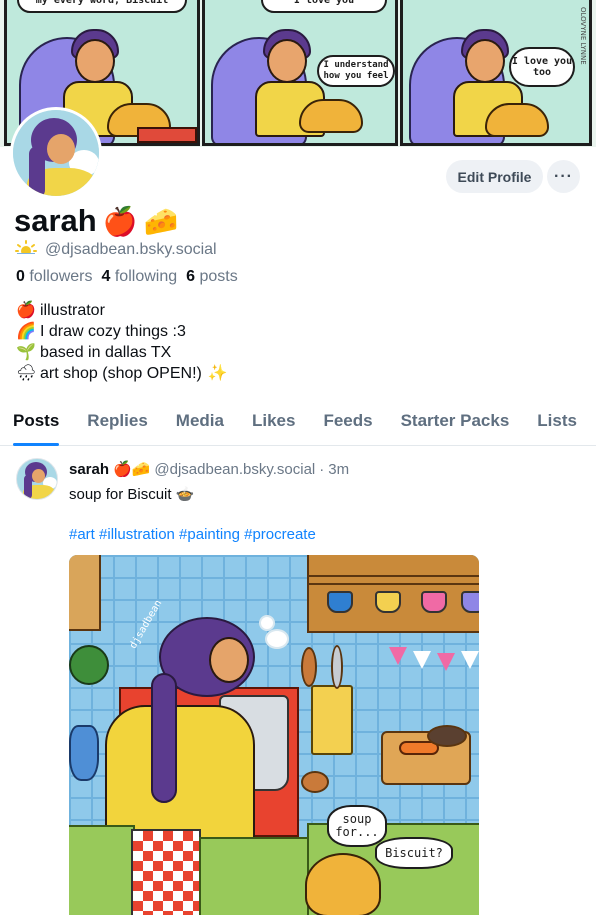 Image resolution: width=596 pixels, height=915 pixels. What do you see at coordinates (60, 310) in the screenshot?
I see `bio-line: 🍎 illustrator` at bounding box center [60, 310].